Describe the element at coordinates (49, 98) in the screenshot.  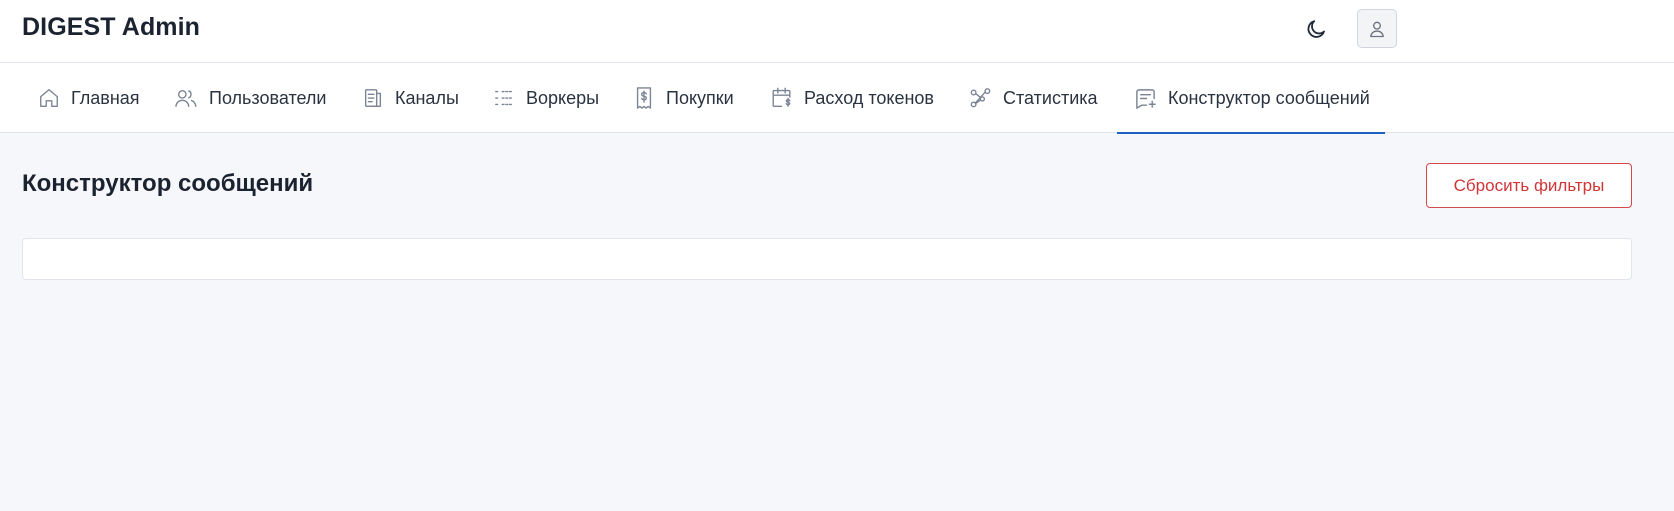
I see `home-icon` at that location.